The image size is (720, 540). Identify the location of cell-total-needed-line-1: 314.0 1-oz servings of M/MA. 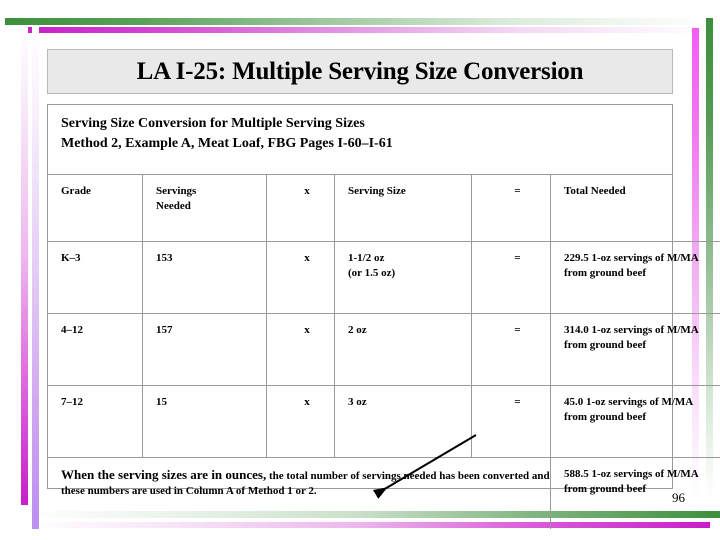
(631, 330).